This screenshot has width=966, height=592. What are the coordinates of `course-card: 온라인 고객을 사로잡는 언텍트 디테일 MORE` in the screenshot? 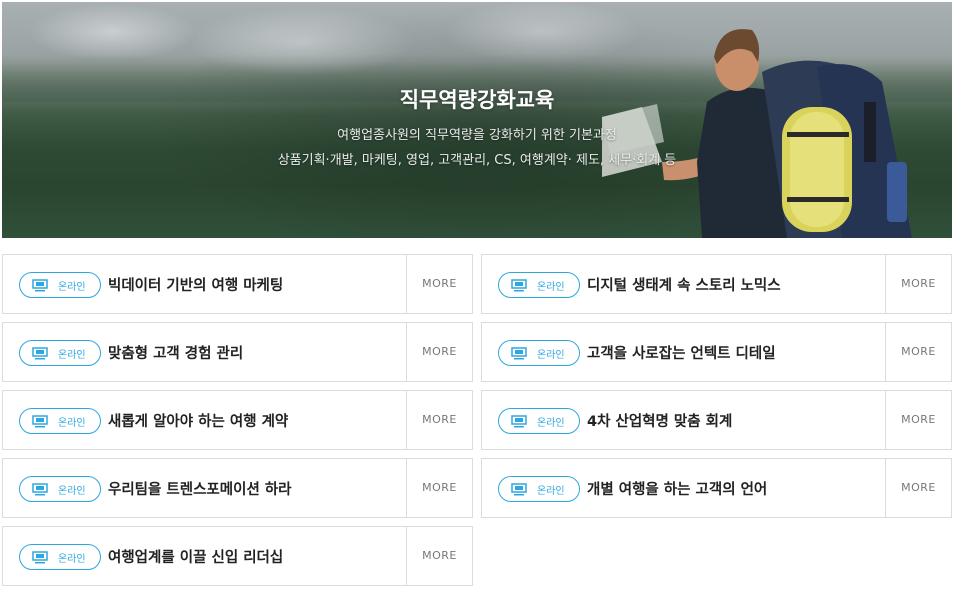 It's located at (716, 352).